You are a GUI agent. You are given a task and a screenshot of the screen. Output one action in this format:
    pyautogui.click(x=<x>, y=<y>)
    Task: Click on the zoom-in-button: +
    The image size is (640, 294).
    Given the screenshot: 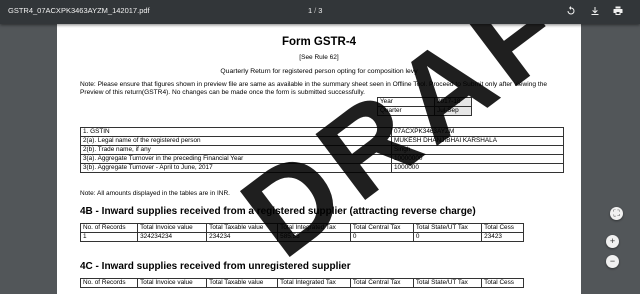 What is the action you would take?
    pyautogui.click(x=612, y=241)
    